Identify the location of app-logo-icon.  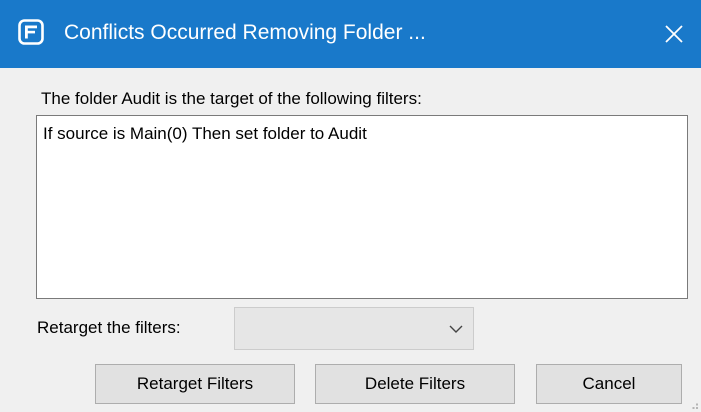
(31, 32).